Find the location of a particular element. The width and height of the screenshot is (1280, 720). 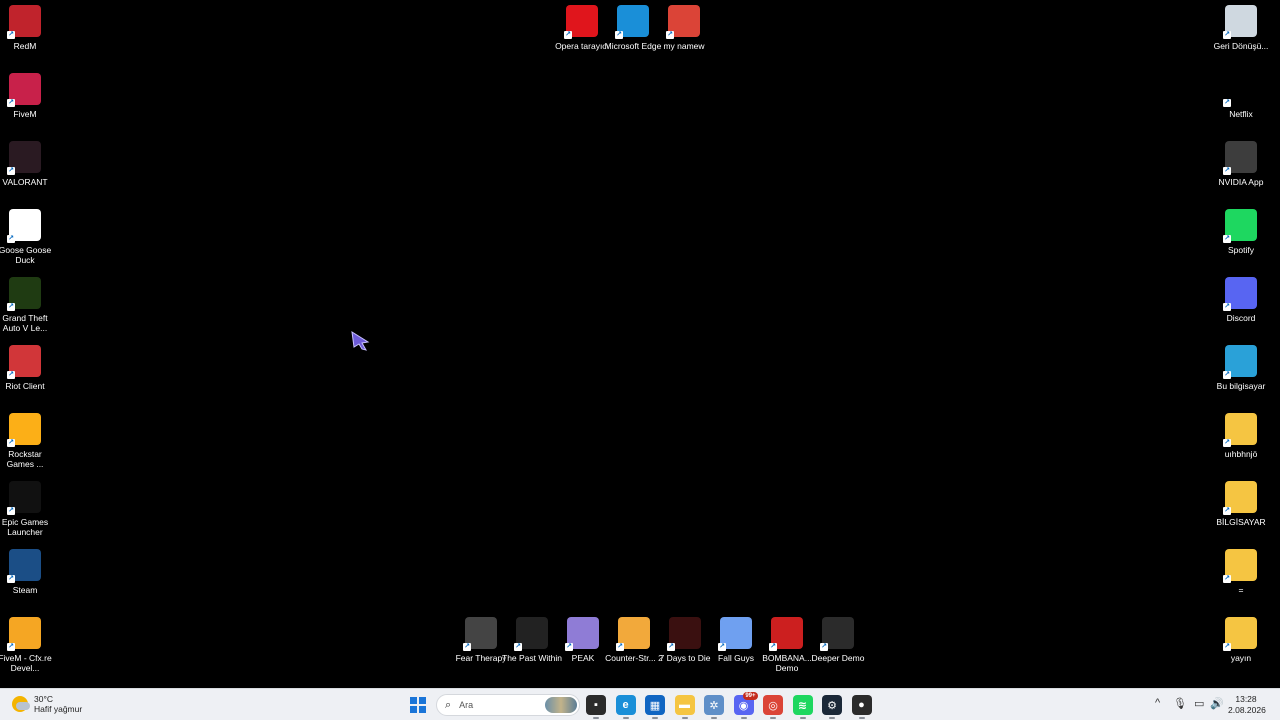

desktop-shortcut-label: NVIDIA App is located at coordinates (1241, 182).